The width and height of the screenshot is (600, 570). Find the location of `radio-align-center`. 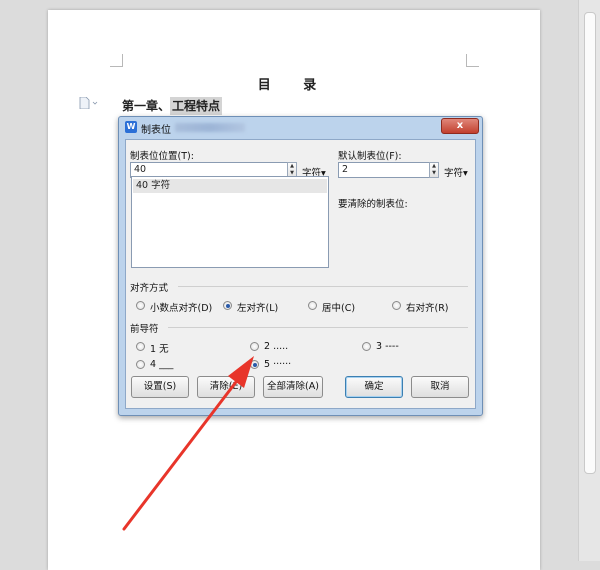

radio-align-center is located at coordinates (312, 305).